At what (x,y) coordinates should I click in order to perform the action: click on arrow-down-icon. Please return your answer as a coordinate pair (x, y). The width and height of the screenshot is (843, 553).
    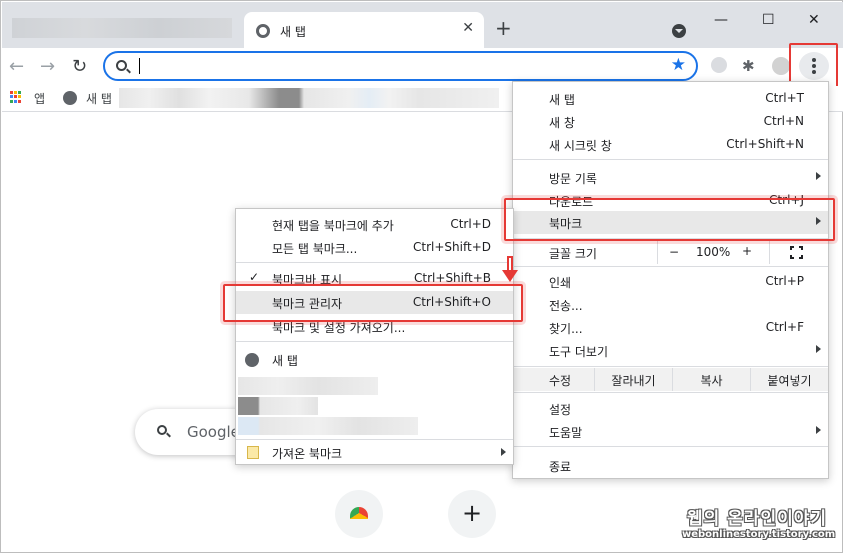
    Looking at the image, I should click on (510, 270).